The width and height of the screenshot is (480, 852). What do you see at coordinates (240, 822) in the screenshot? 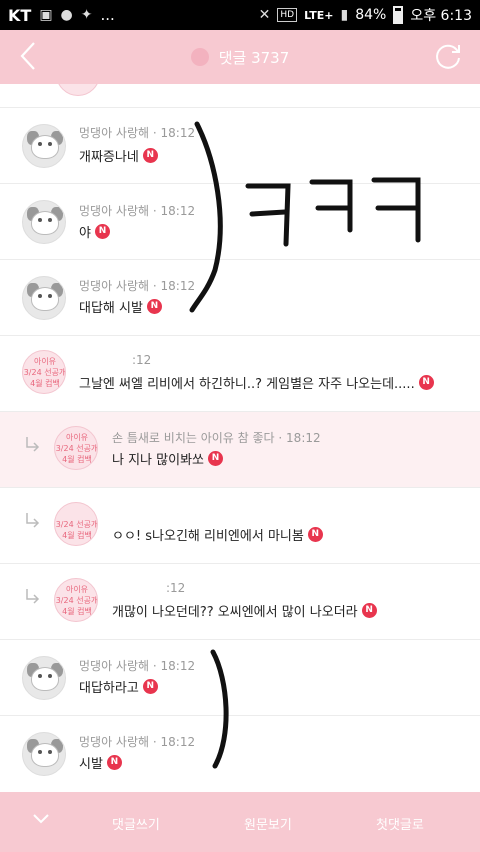
I see `bottom-toolbar: 댓글쓰기 원문보기 첫댓글로` at bounding box center [240, 822].